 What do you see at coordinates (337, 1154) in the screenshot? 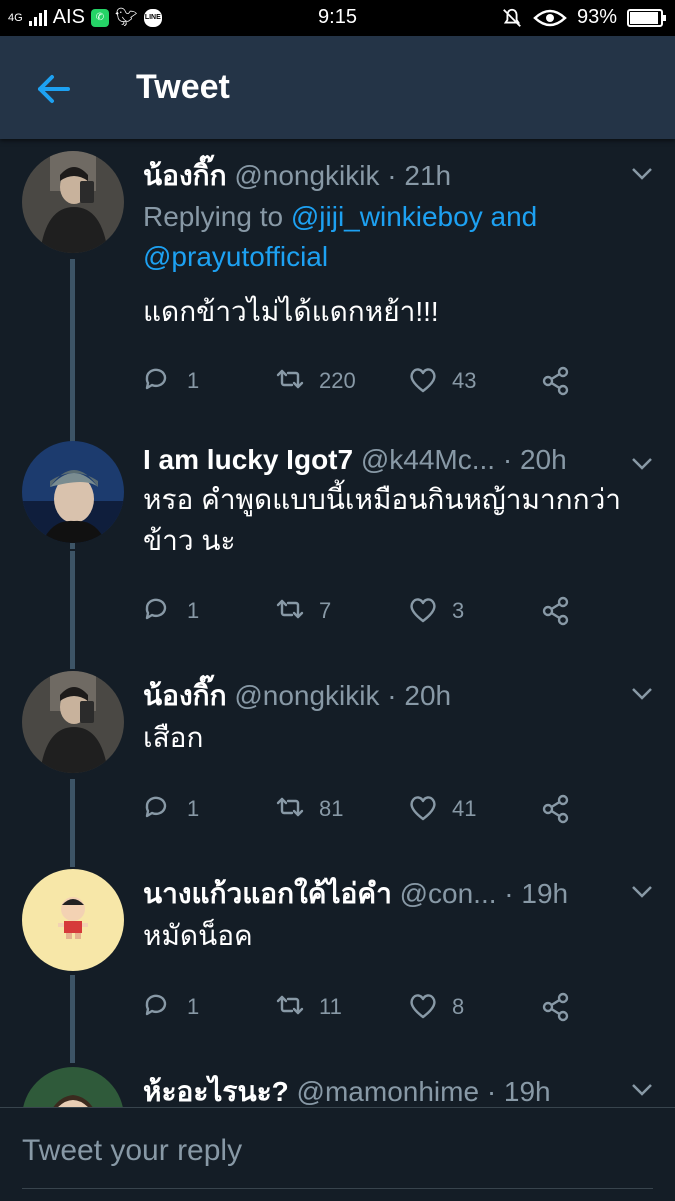
I see `reply-composer: Tweet your reply` at bounding box center [337, 1154].